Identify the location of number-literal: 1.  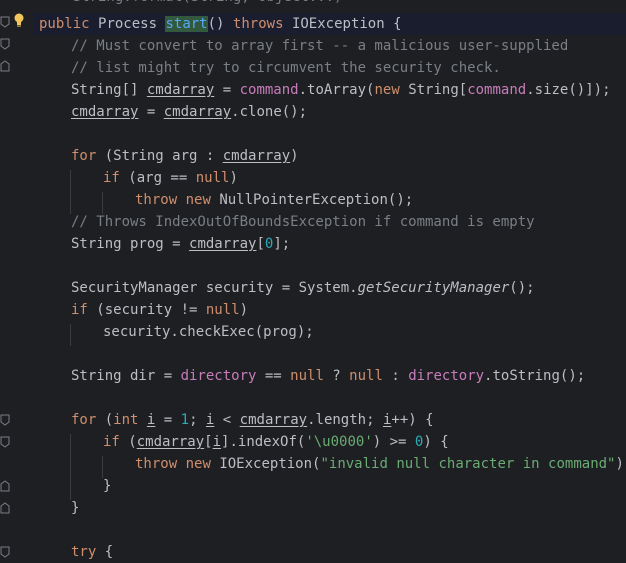
(185, 420).